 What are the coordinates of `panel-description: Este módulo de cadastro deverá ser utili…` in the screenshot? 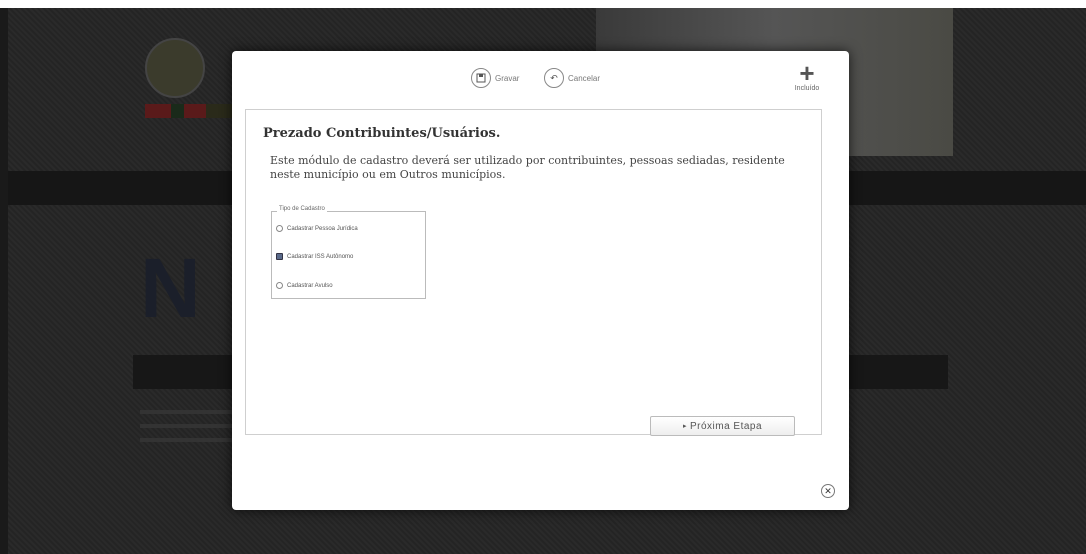 It's located at (527, 167).